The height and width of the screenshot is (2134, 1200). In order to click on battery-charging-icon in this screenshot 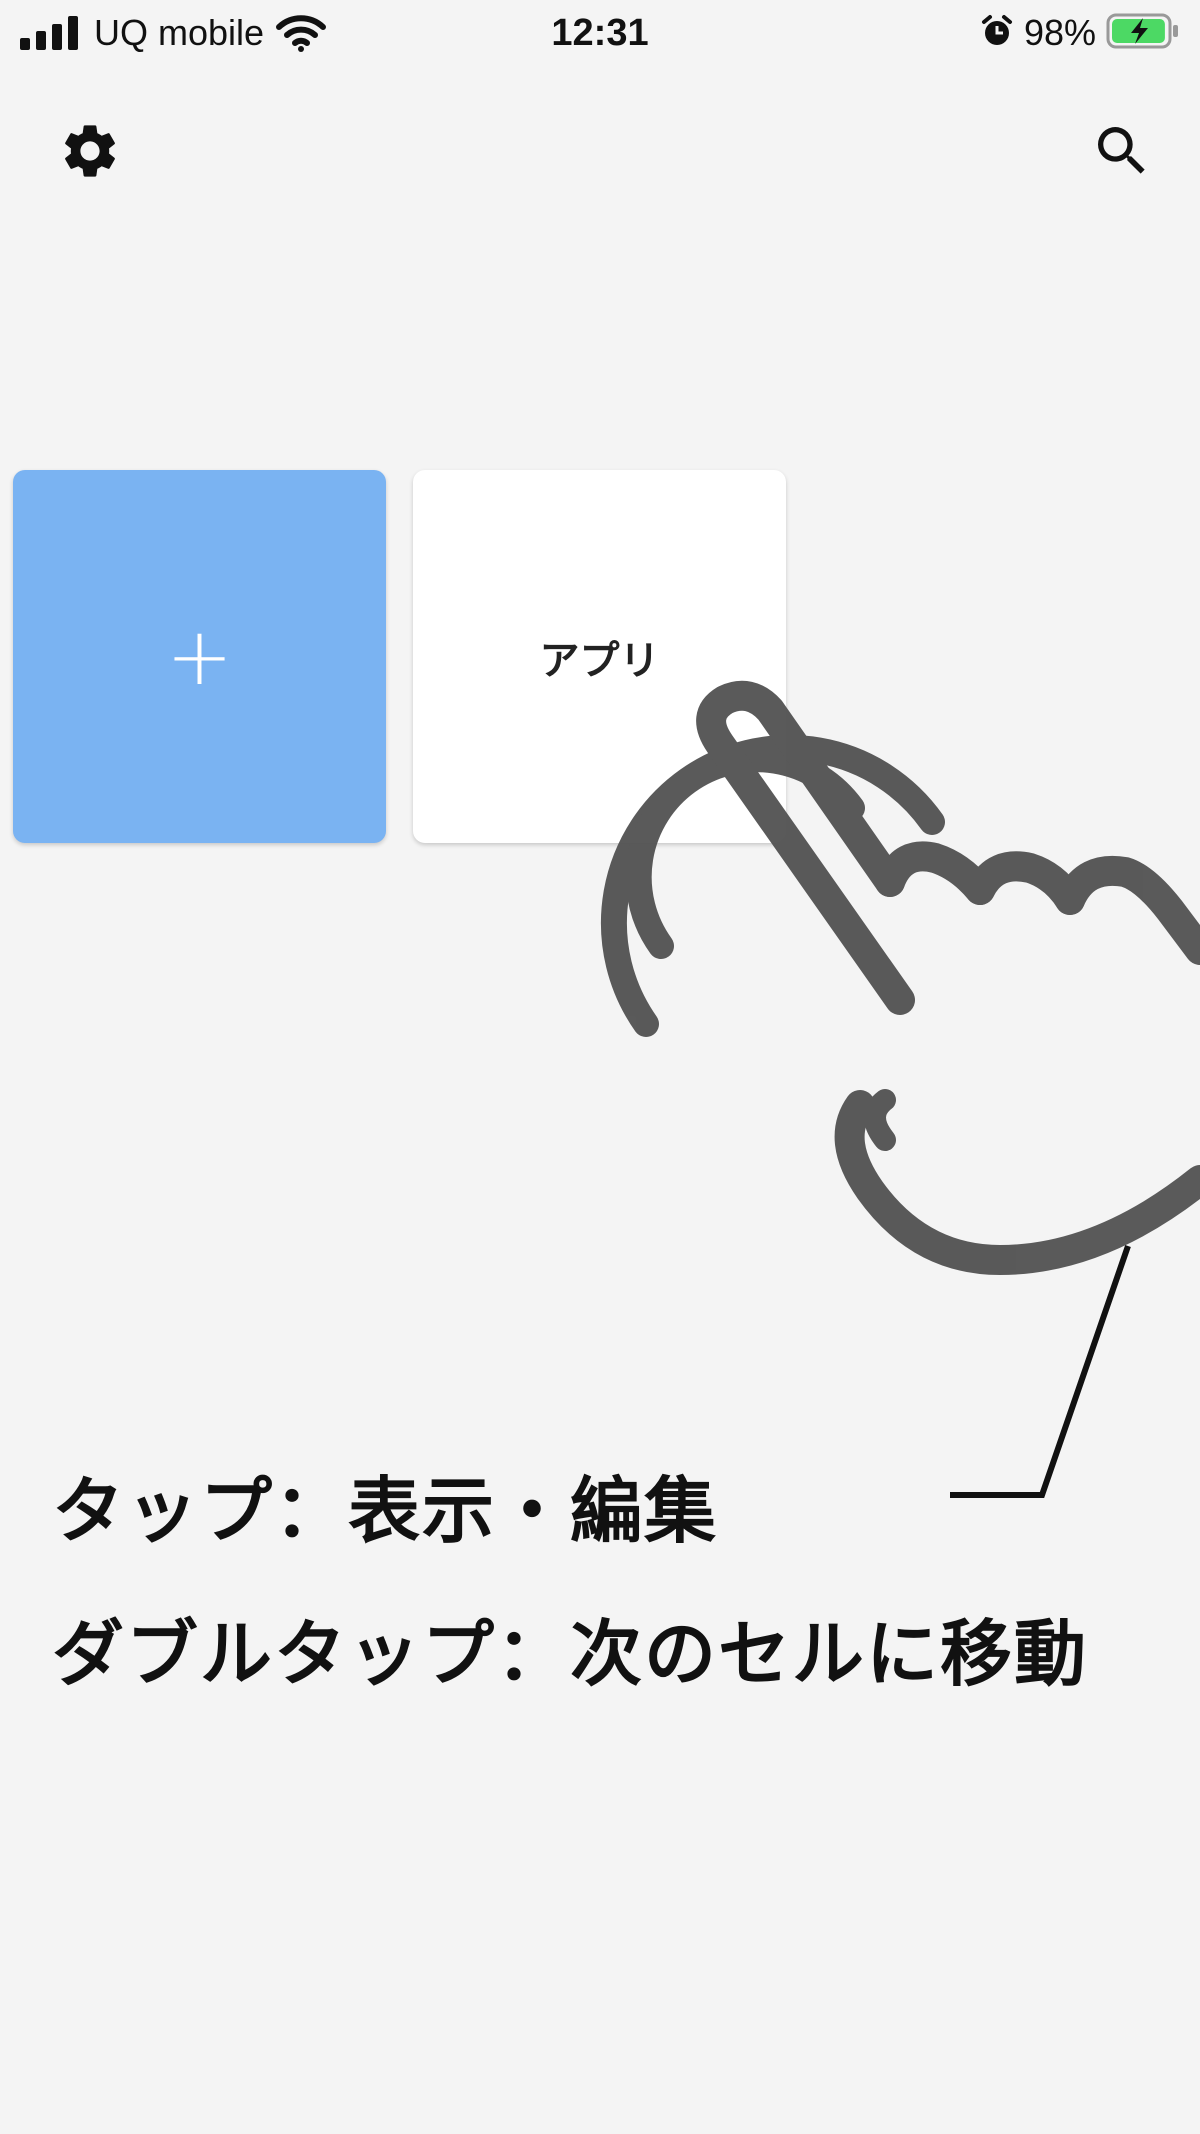, I will do `click(1143, 33)`.